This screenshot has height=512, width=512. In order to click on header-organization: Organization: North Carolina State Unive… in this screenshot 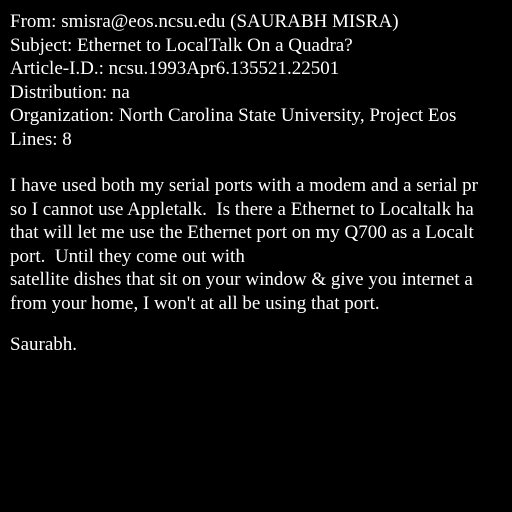, I will do `click(233, 115)`.